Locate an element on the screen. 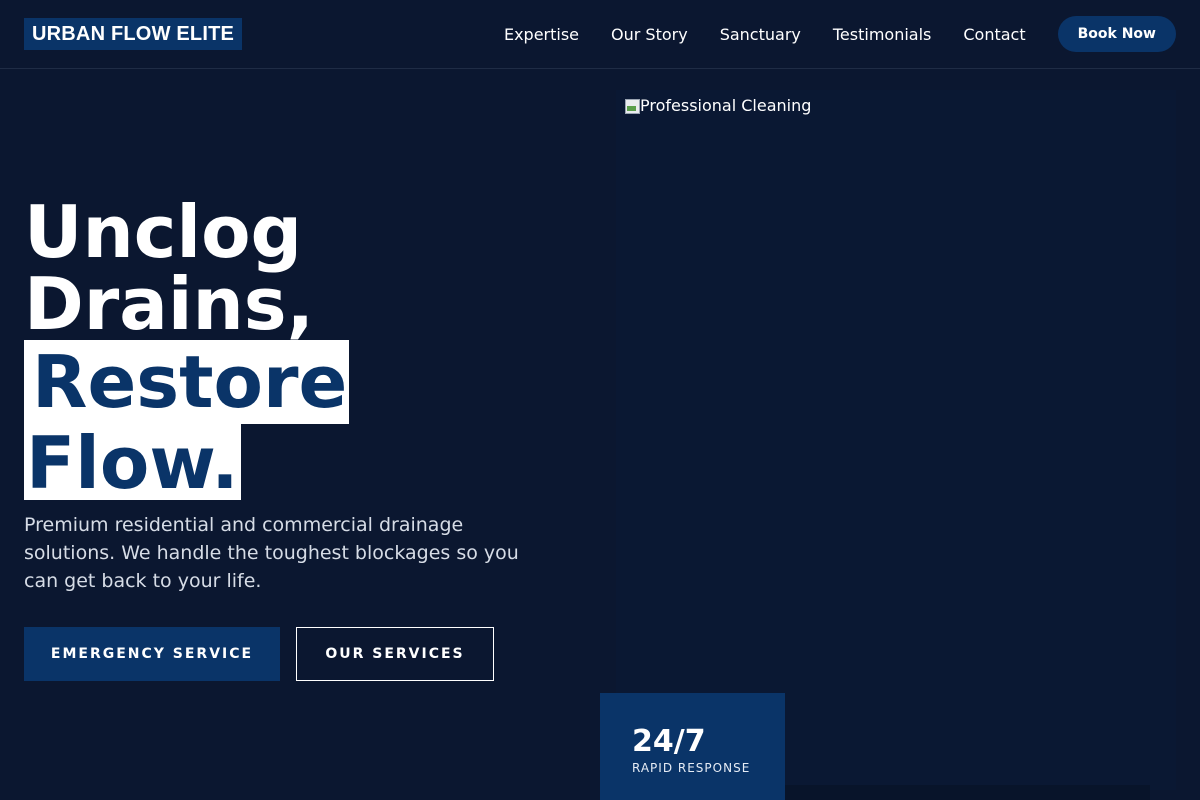 The height and width of the screenshot is (800, 1200). hero-heading: Unclog Drains, Restore Flow. is located at coordinates (187, 347).